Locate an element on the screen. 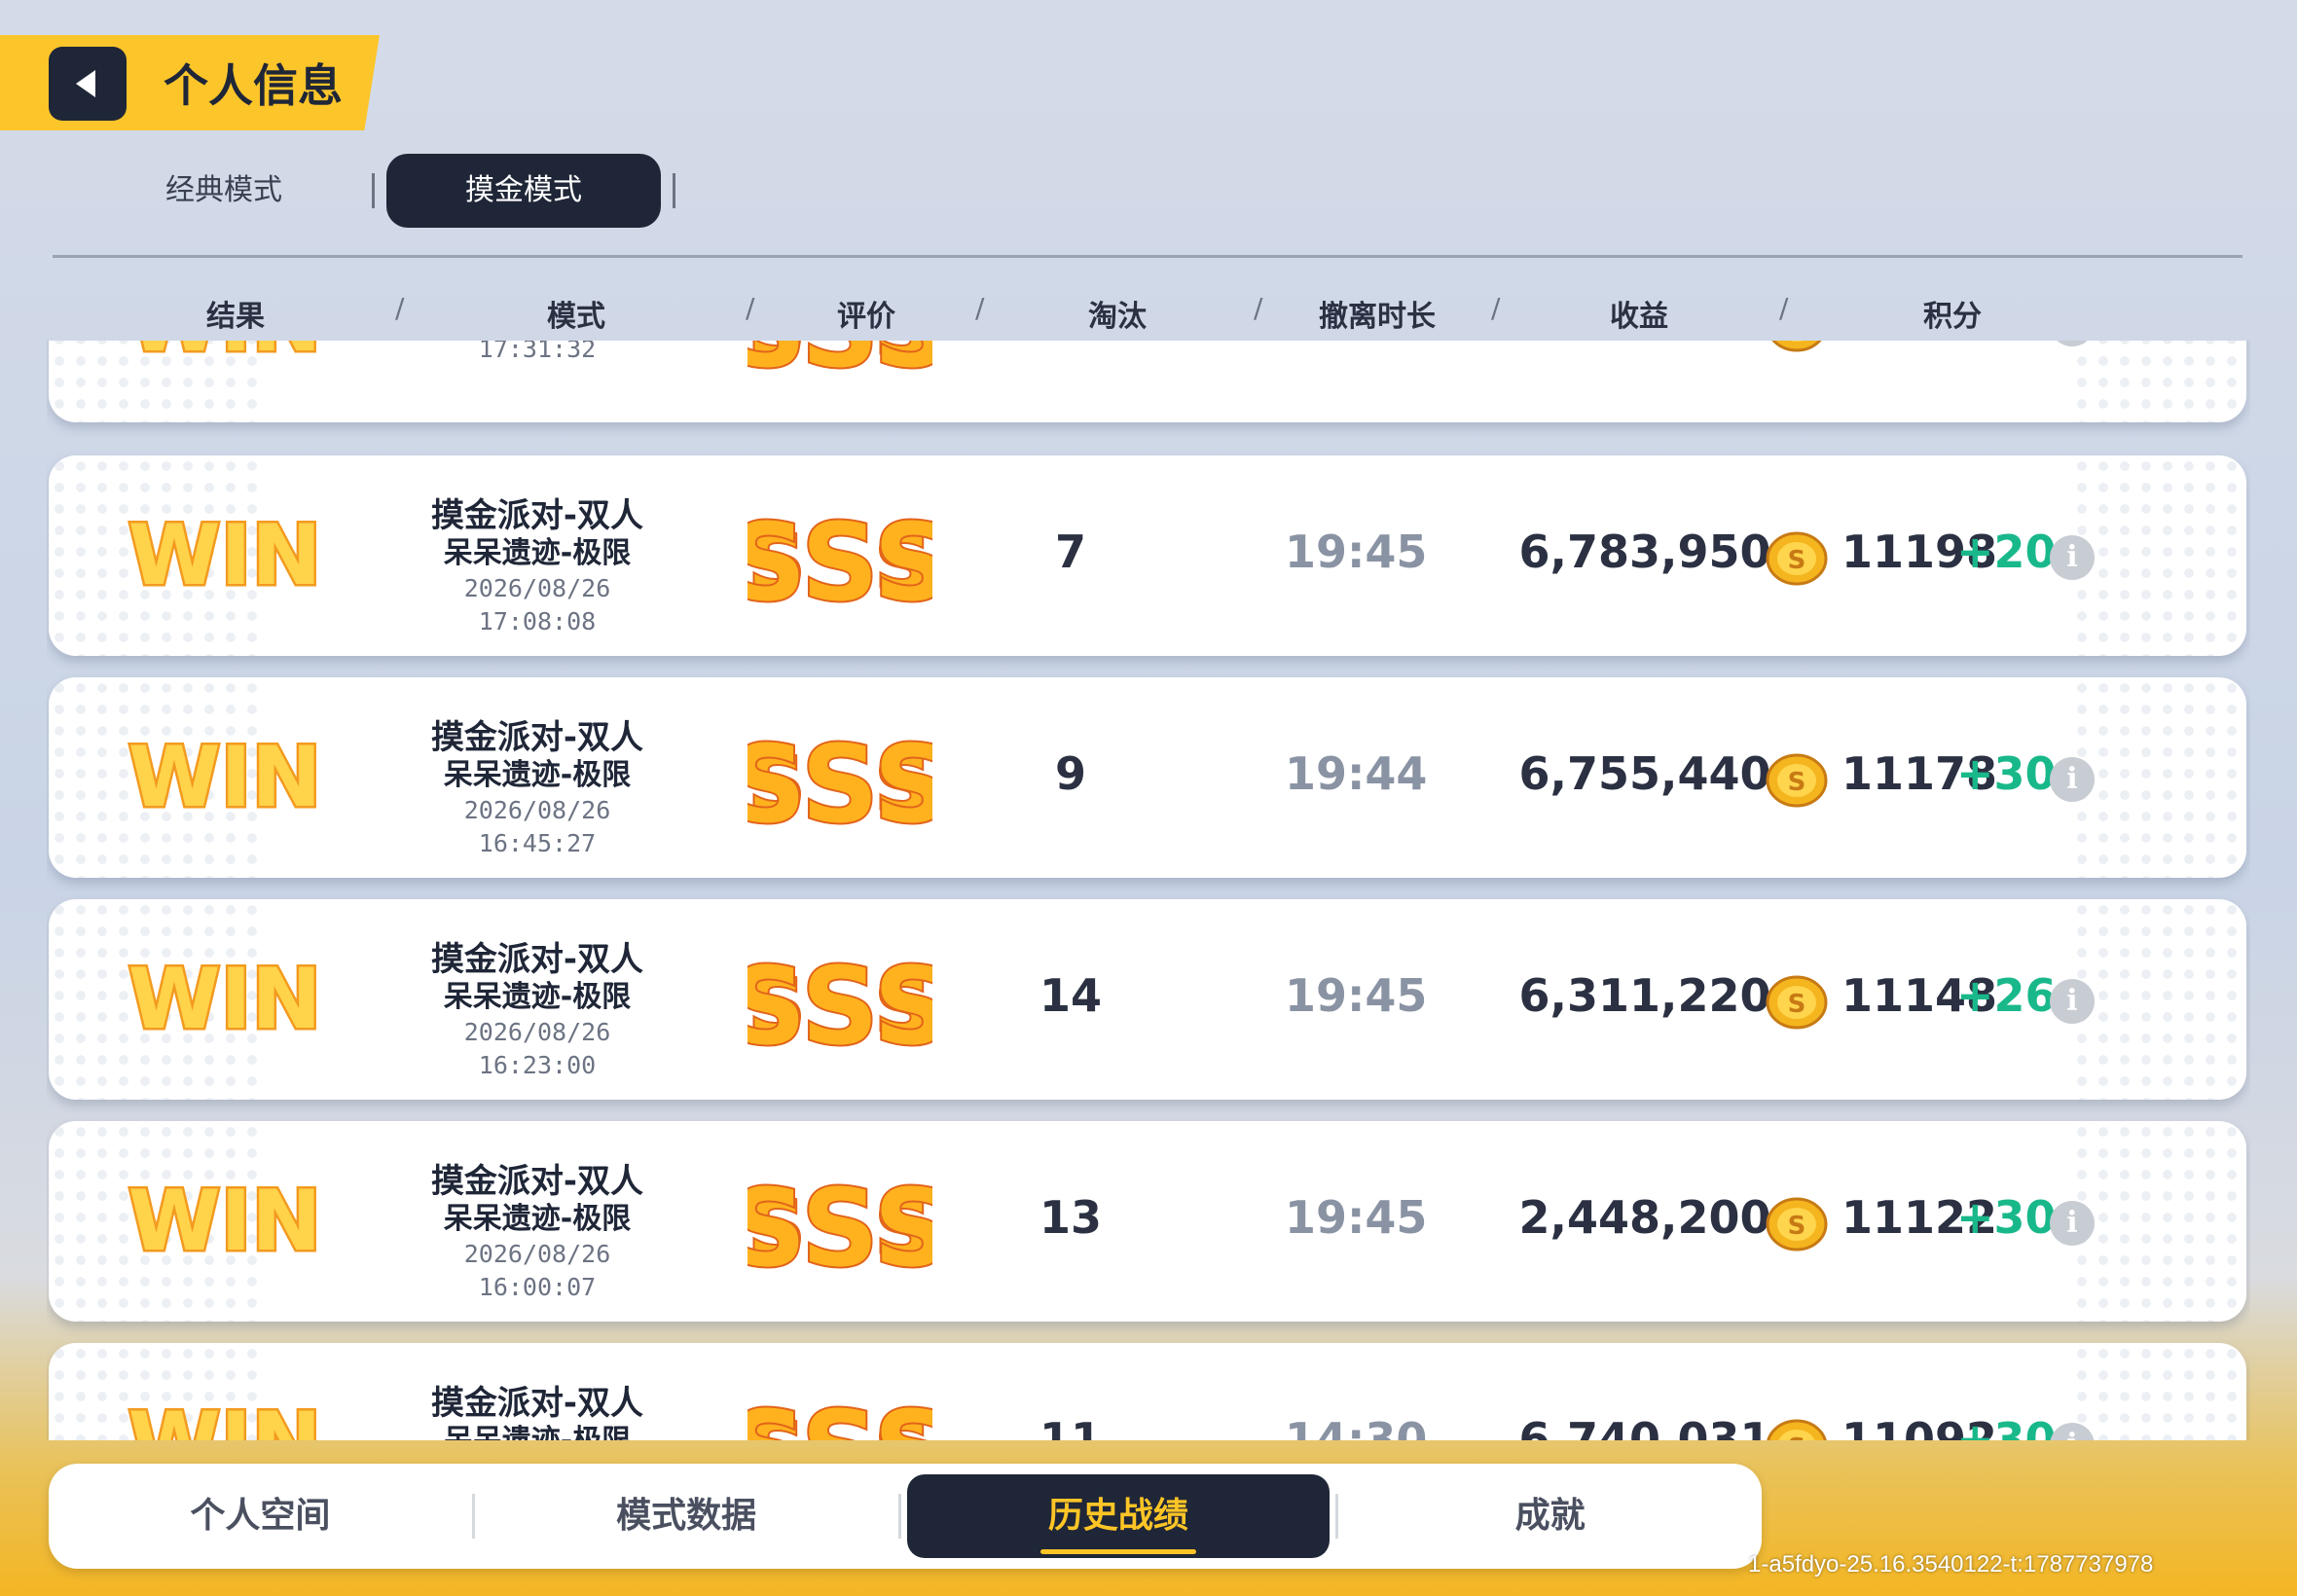 The height and width of the screenshot is (1596, 2297). income-value: 6,740,031 is located at coordinates (1644, 1426).